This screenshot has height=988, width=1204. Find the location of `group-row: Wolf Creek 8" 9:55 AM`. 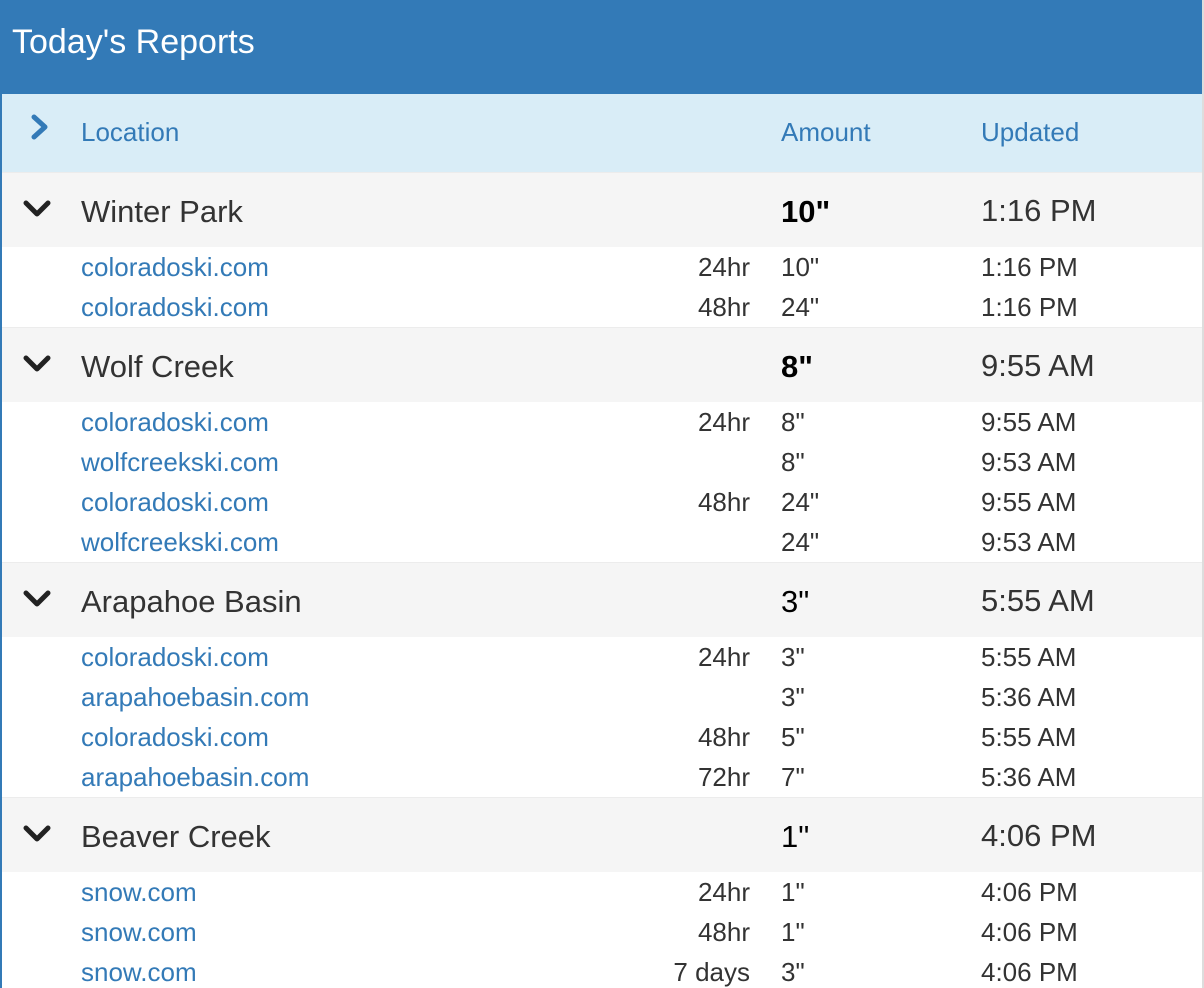

group-row: Wolf Creek 8" 9:55 AM is located at coordinates (602, 364).